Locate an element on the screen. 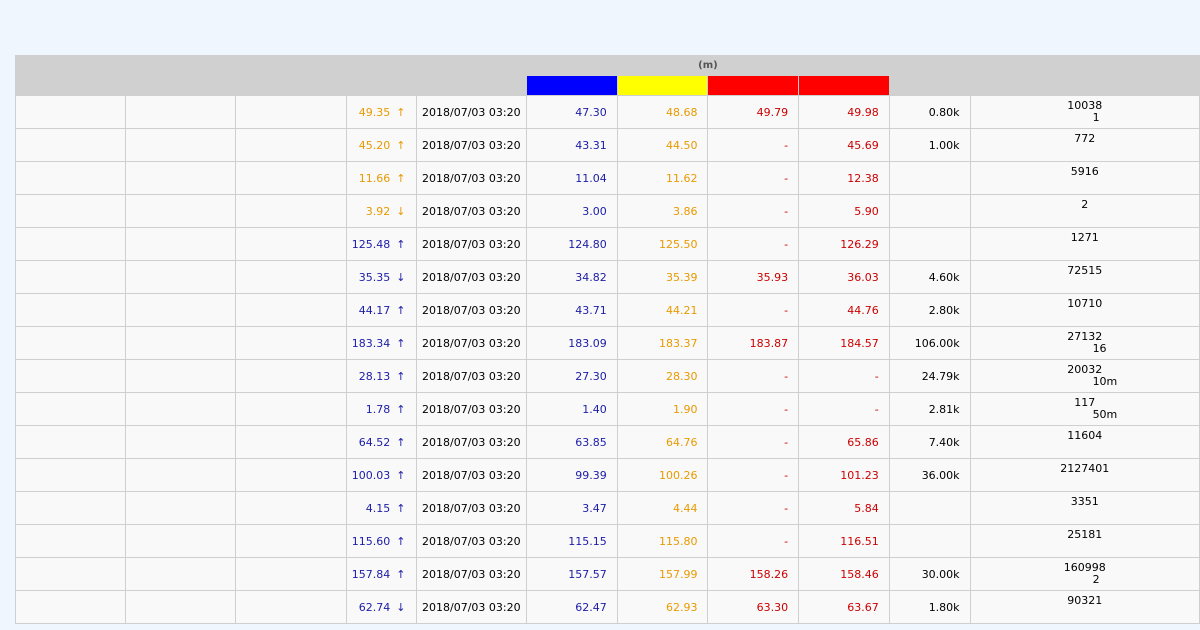 Image resolution: width=1200 pixels, height=630 pixels. level-yellow-cell: 3.86 is located at coordinates (662, 211).